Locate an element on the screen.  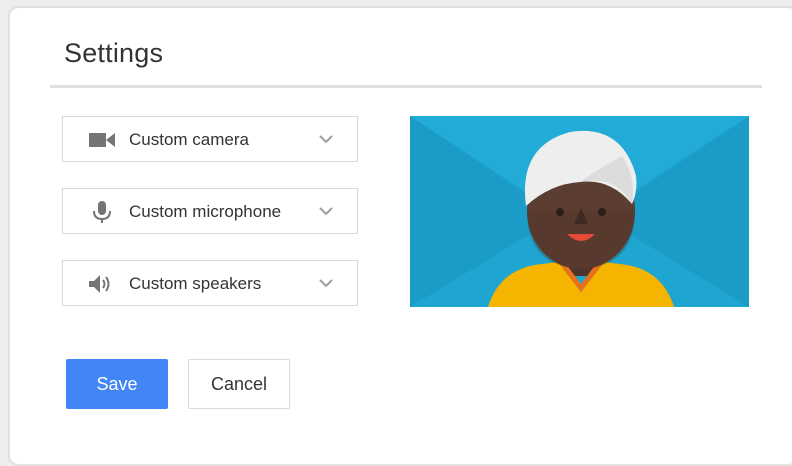
microphone-select-label: Custom microphone is located at coordinates (205, 211).